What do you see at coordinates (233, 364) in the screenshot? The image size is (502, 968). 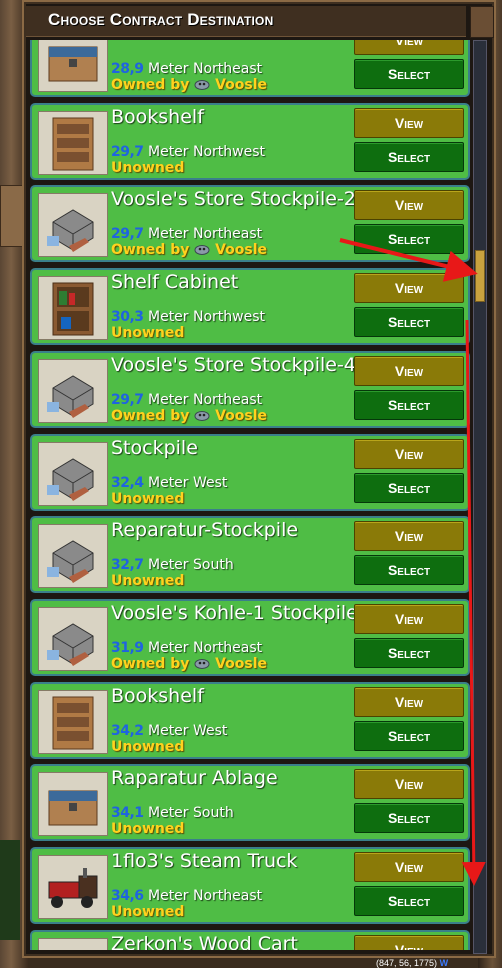 I see `destination-name: Voosle's Store Stockpile-4` at bounding box center [233, 364].